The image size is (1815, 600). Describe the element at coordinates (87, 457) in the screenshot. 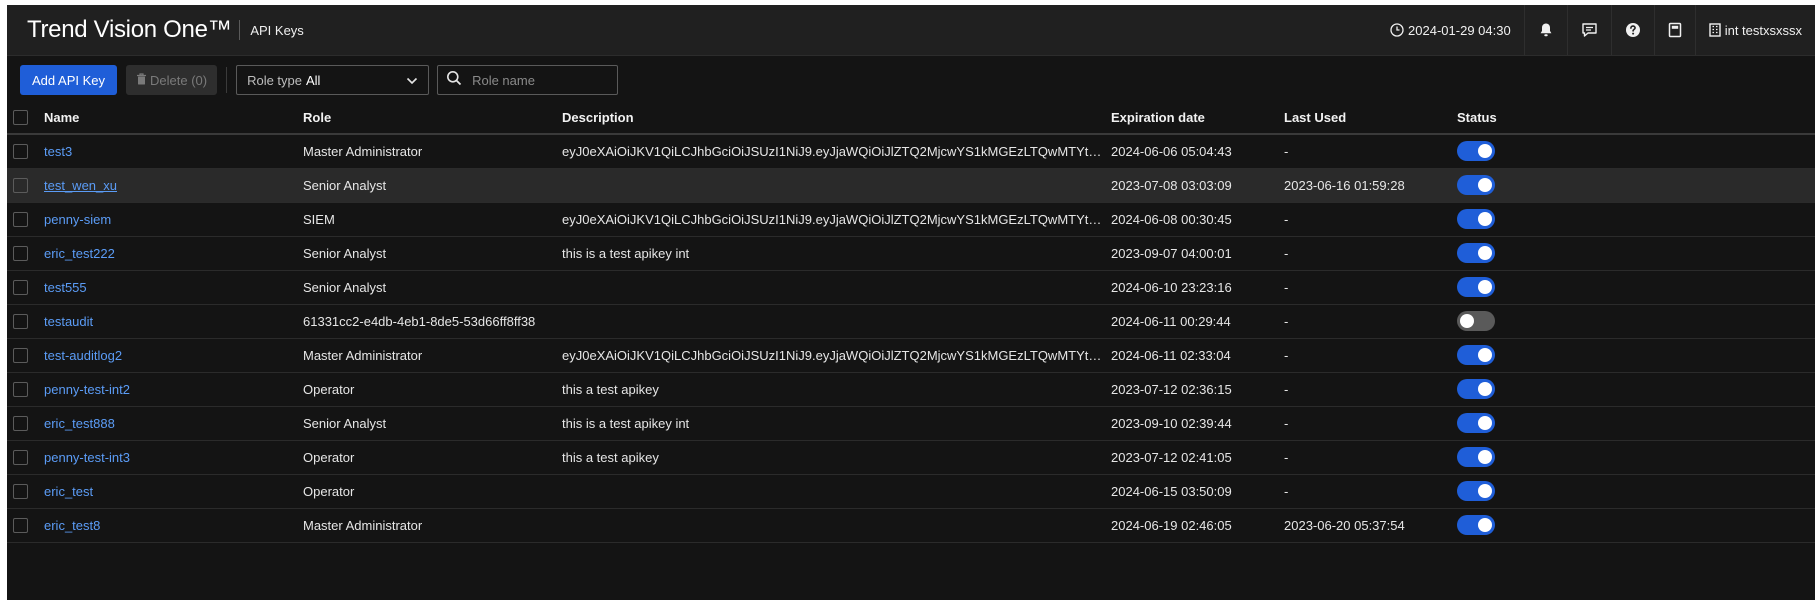

I see `api-key-name-link: penny-test-int3` at that location.